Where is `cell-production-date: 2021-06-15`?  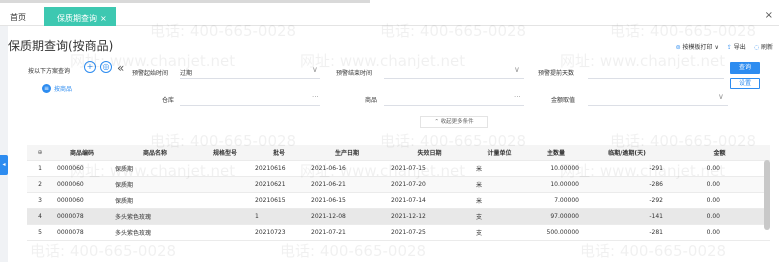 cell-production-date: 2021-06-15 is located at coordinates (347, 200).